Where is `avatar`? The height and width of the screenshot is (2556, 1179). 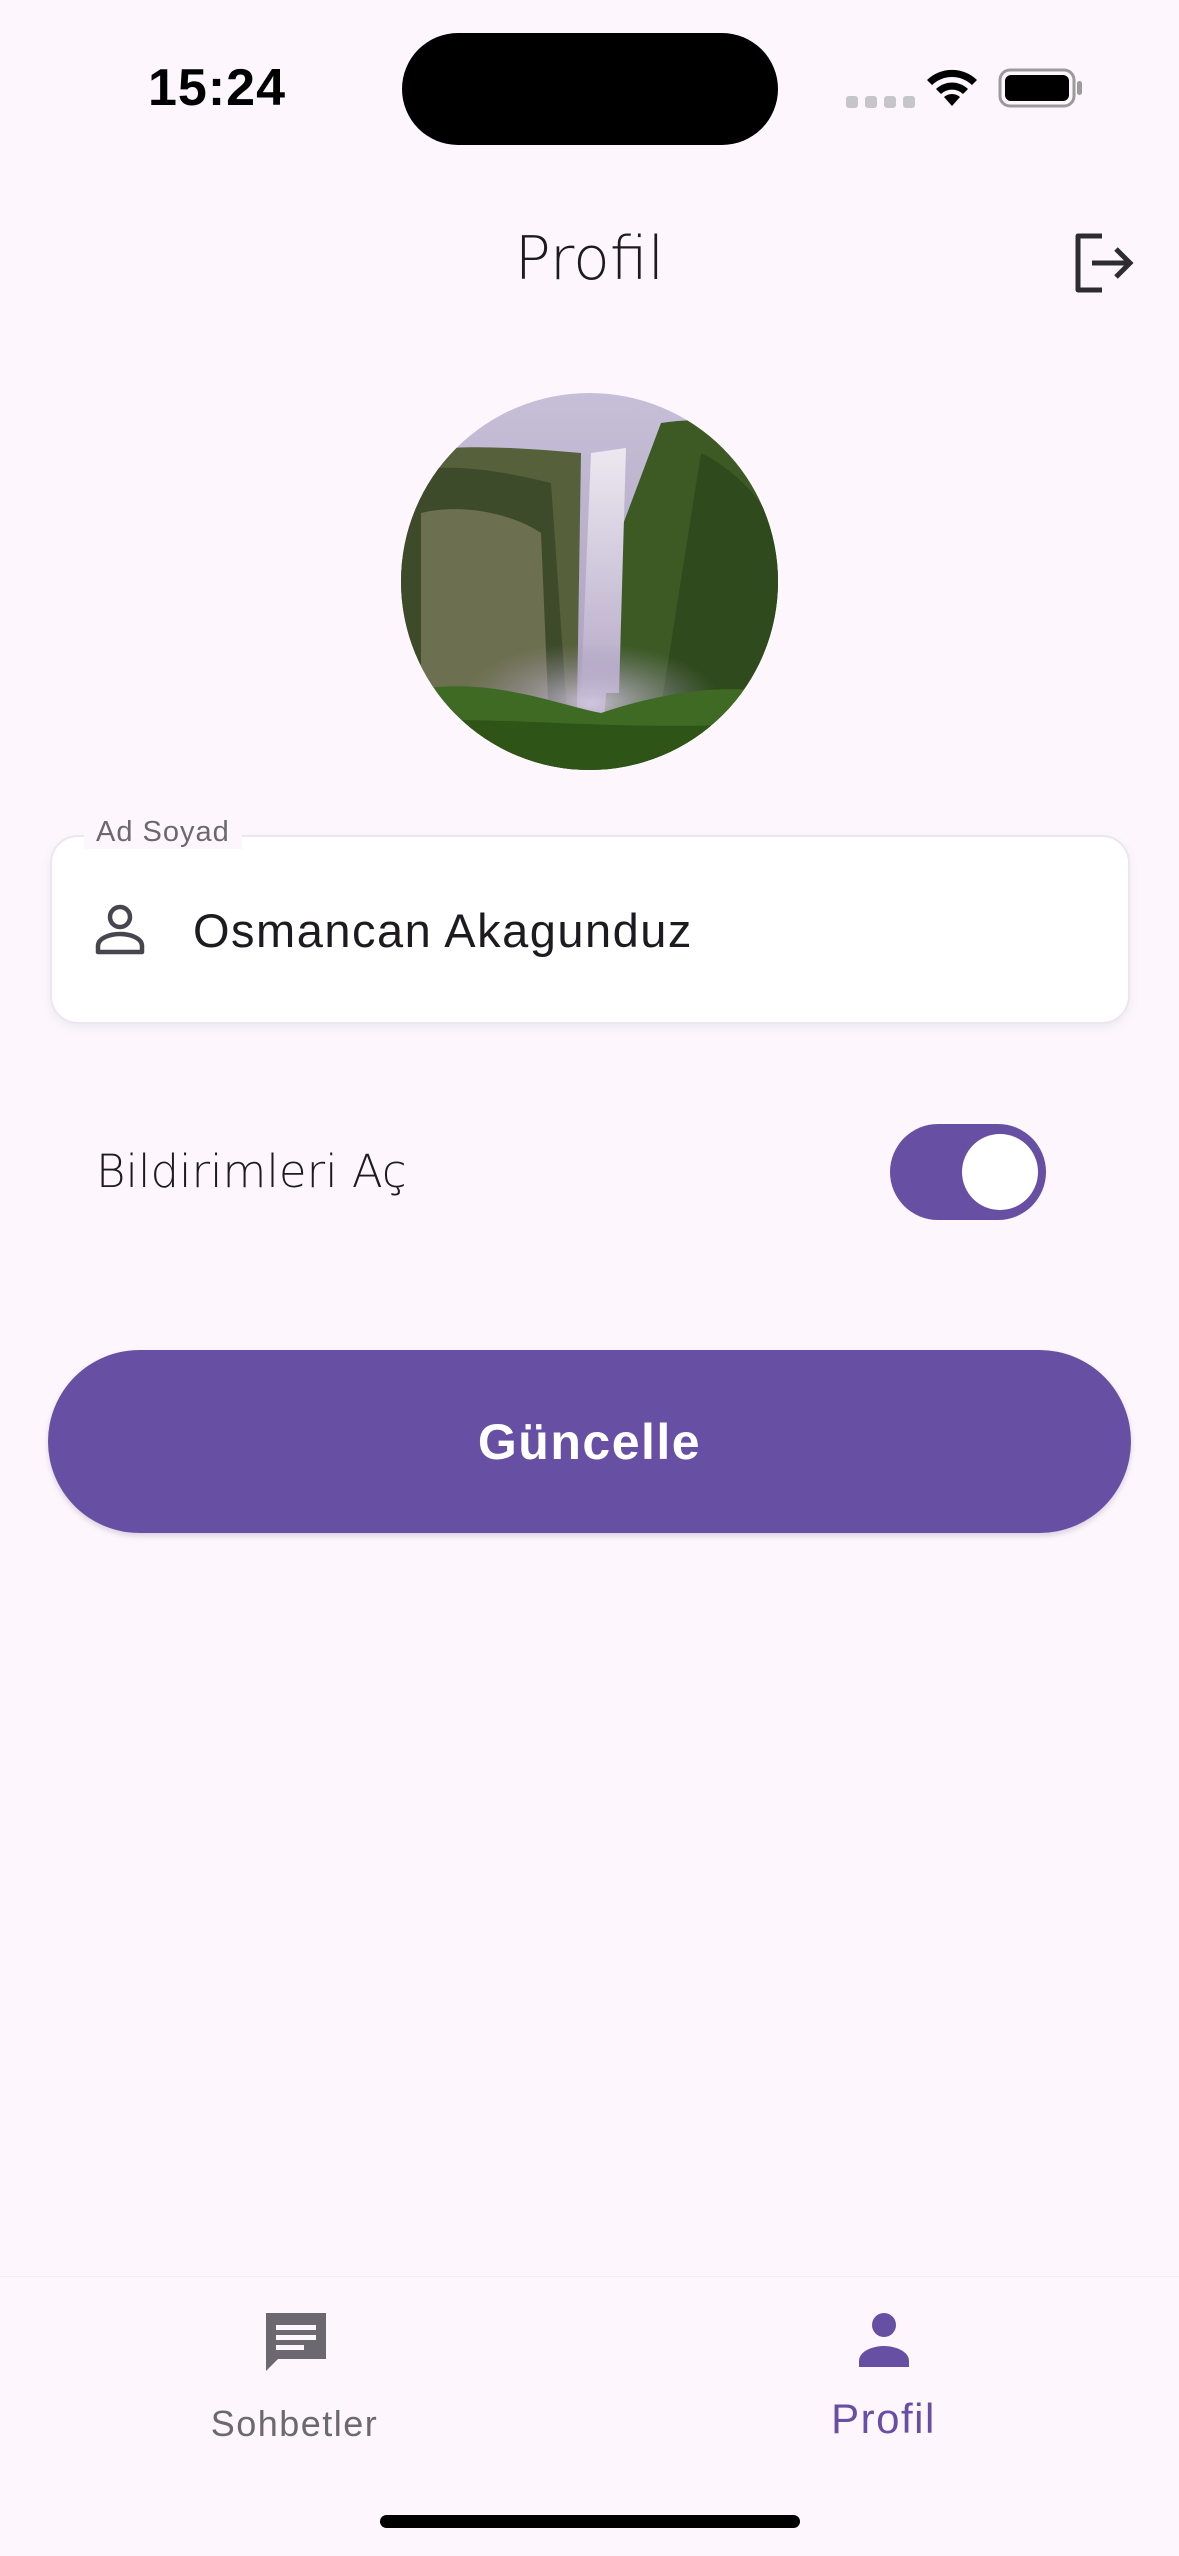 avatar is located at coordinates (589, 581).